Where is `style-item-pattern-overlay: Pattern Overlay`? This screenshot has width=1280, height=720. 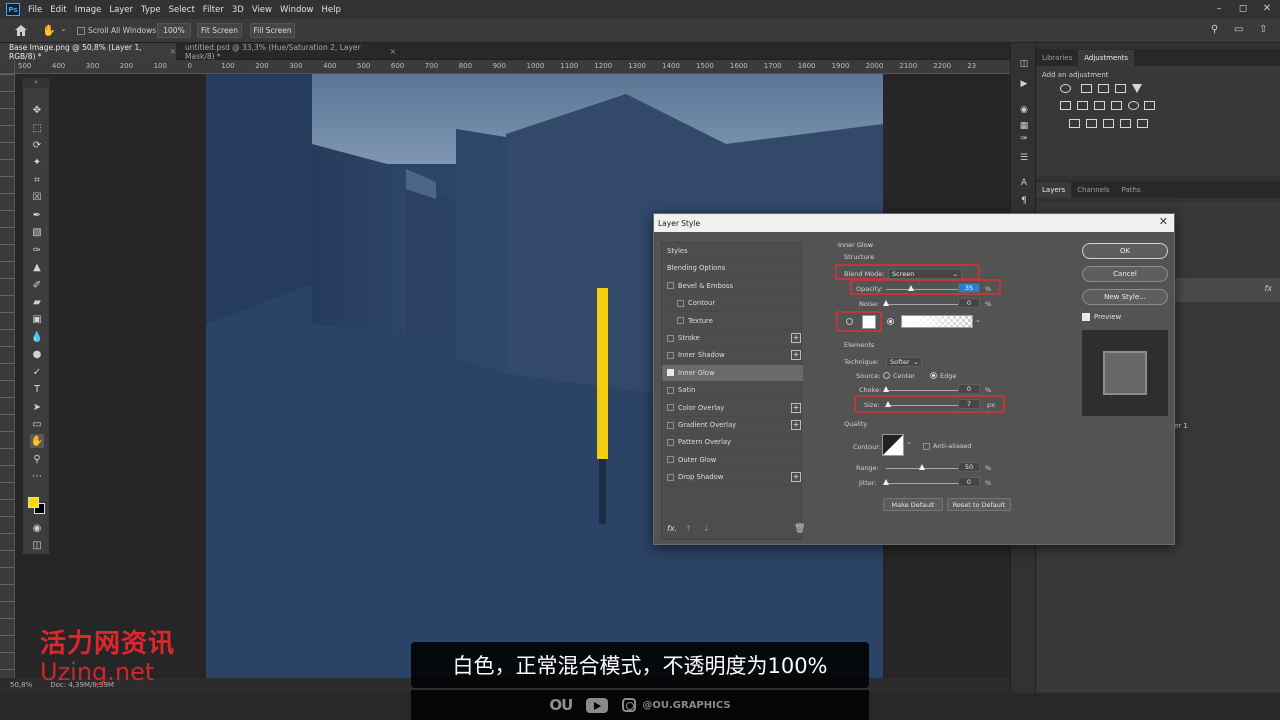
style-item-pattern-overlay: Pattern Overlay is located at coordinates (732, 443).